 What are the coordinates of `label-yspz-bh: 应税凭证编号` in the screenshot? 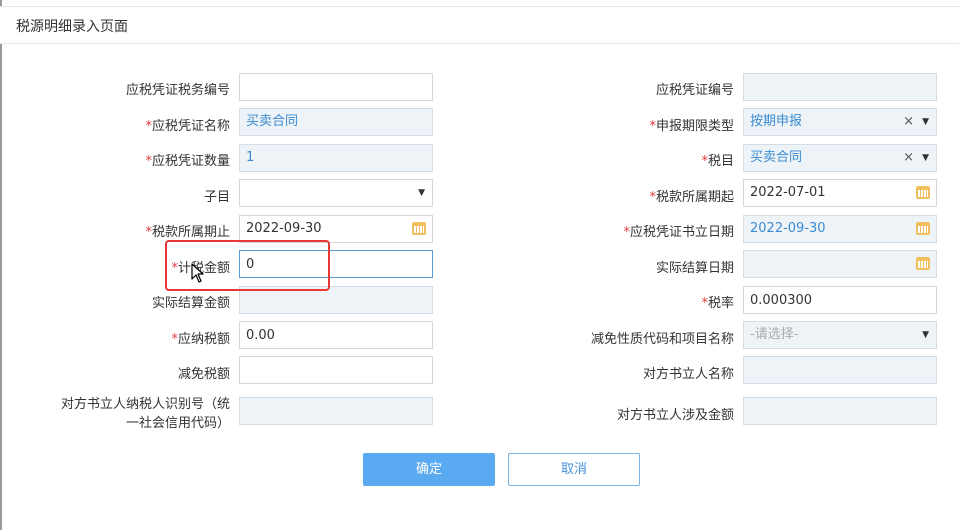 It's located at (694, 90).